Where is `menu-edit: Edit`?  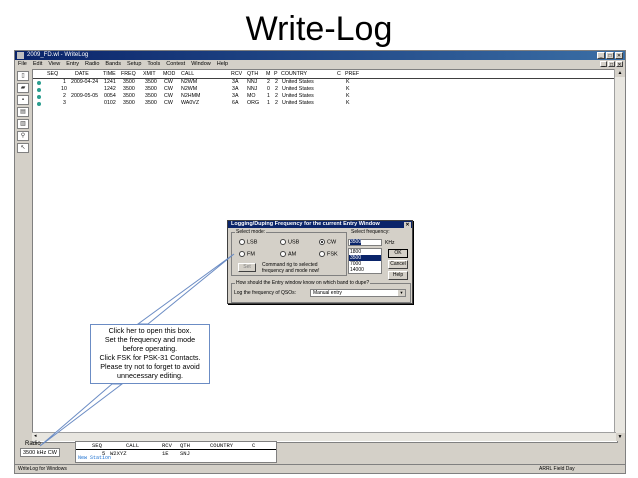 menu-edit: Edit is located at coordinates (37, 64).